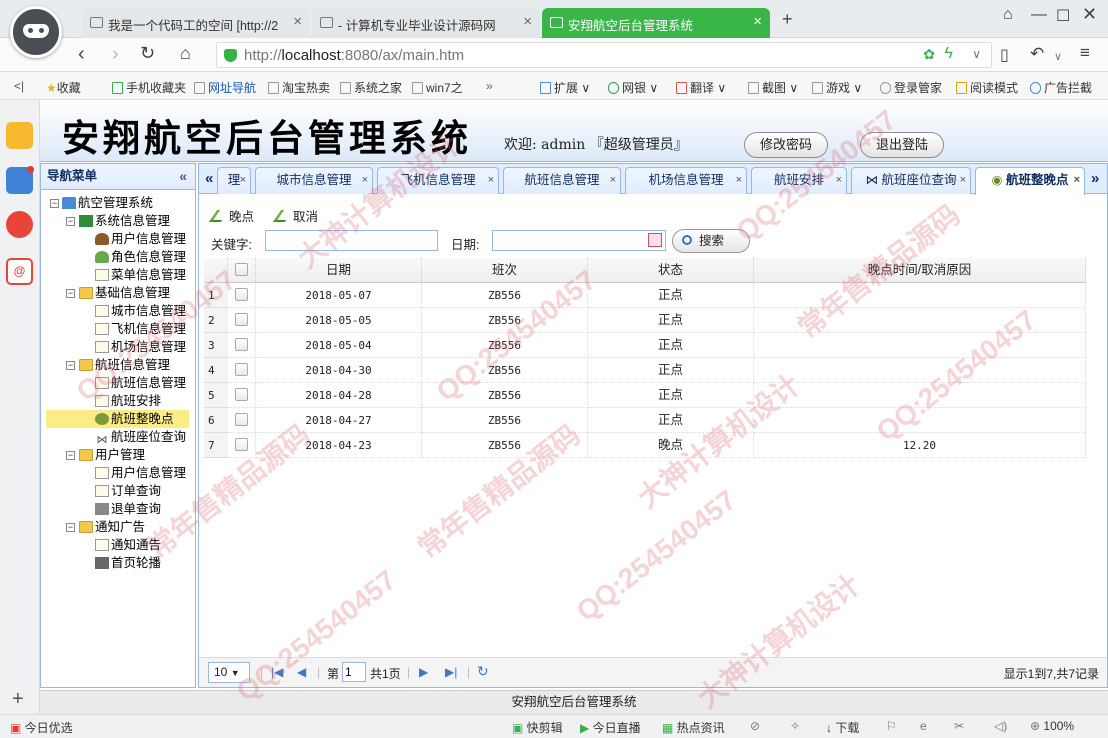 The height and width of the screenshot is (738, 1108). What do you see at coordinates (134, 419) in the screenshot?
I see `tree-item-flight-delay: 航班整晚点` at bounding box center [134, 419].